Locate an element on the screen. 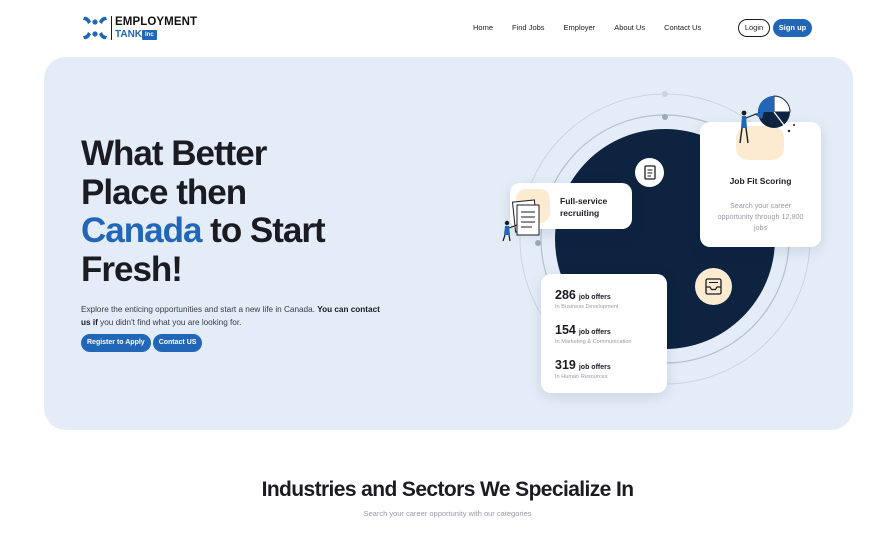  brand-logo: EMPLOYMENT TANK Inc is located at coordinates (142, 29).